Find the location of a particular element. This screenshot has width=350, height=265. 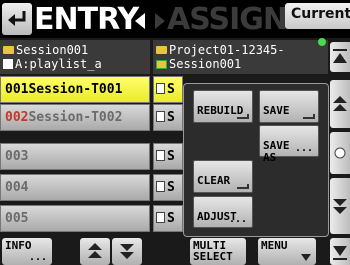

save-button: SAVE is located at coordinates (289, 106).